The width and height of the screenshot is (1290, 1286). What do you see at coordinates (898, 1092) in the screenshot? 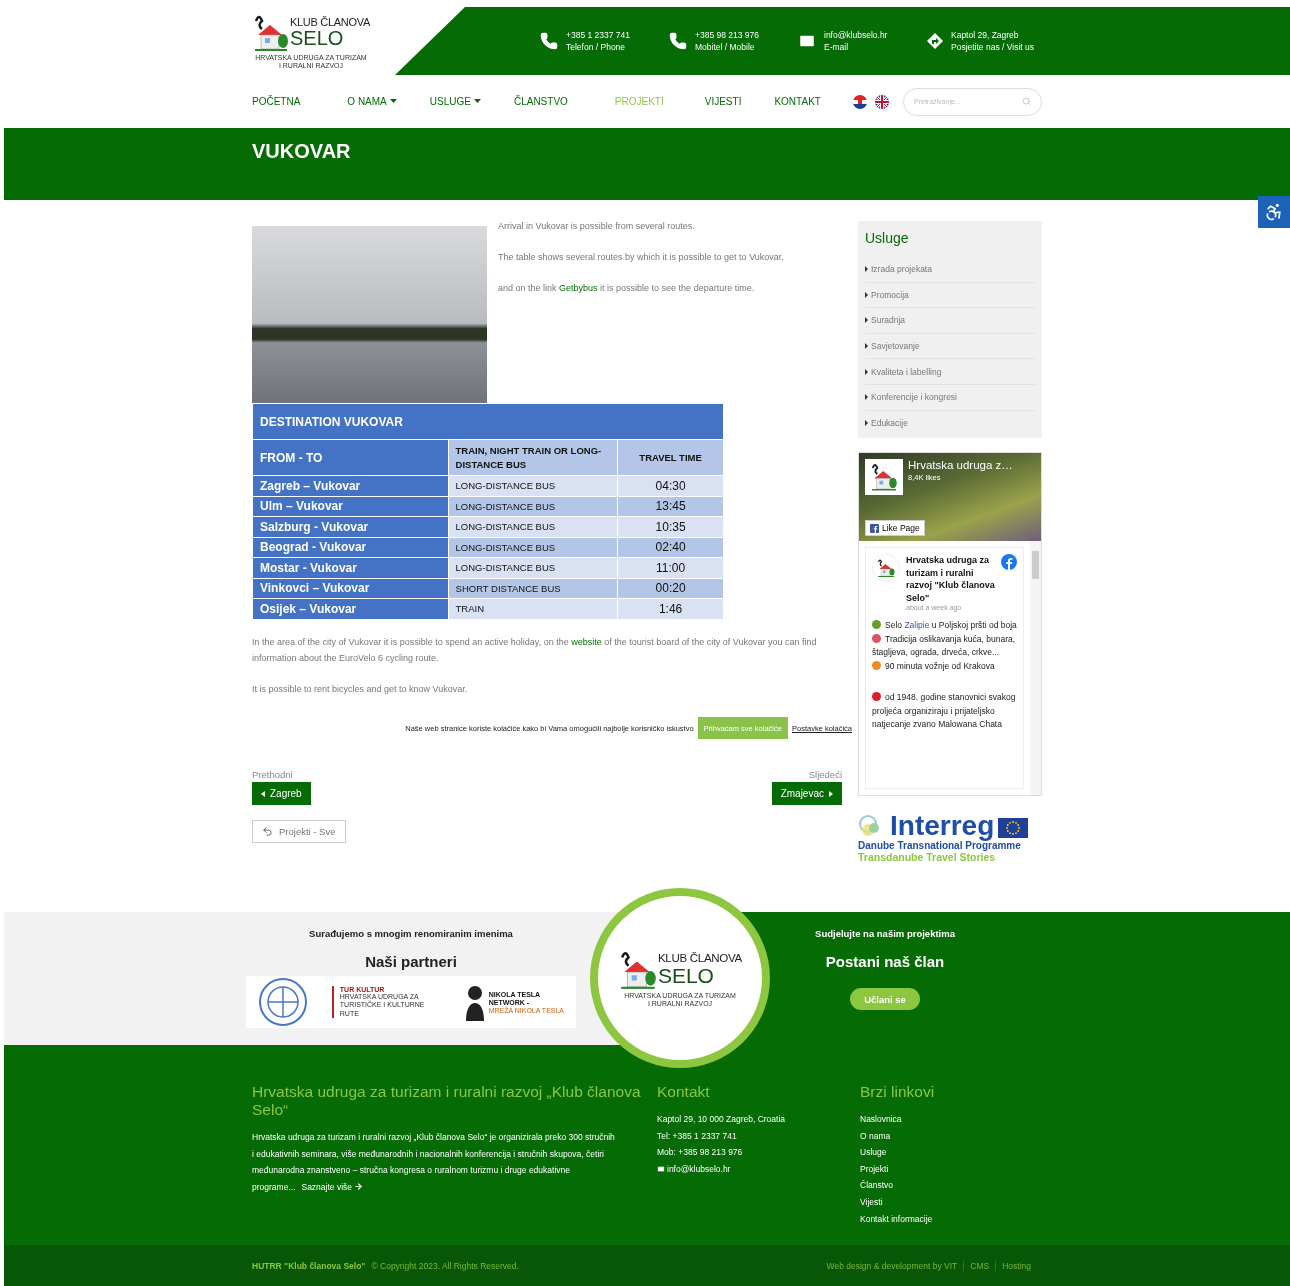
I see `footer-heading: Brzi linkovi` at bounding box center [898, 1092].